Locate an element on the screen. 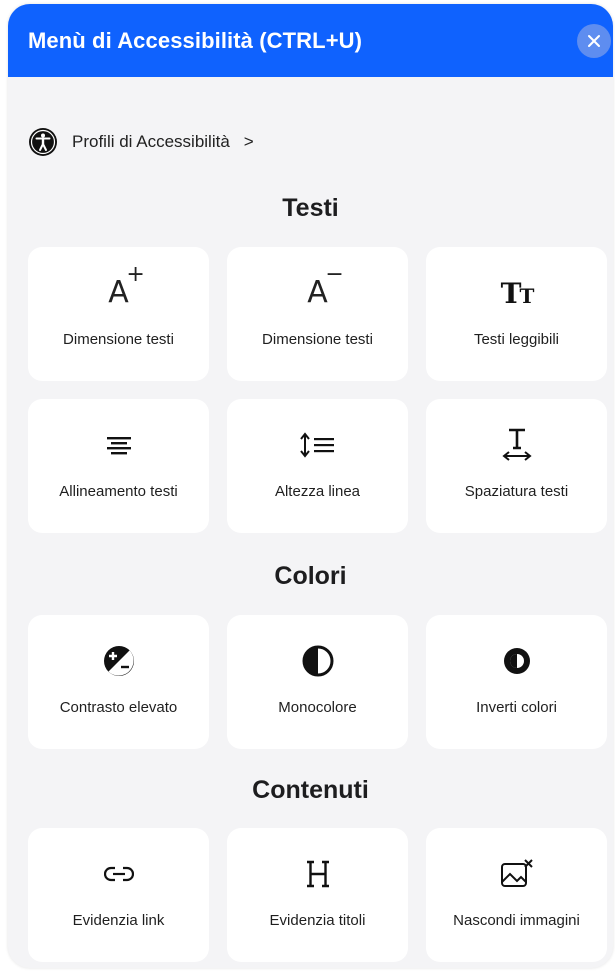  line-height-card: Altezza linea is located at coordinates (317, 466).